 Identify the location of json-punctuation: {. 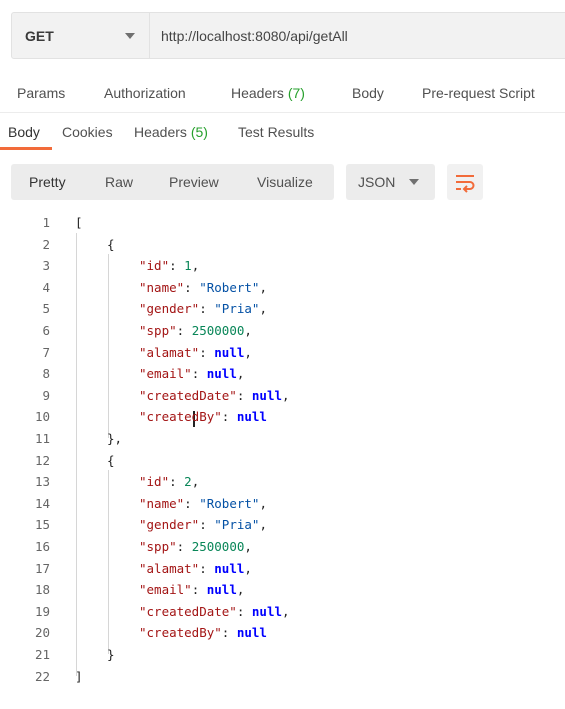
(111, 244).